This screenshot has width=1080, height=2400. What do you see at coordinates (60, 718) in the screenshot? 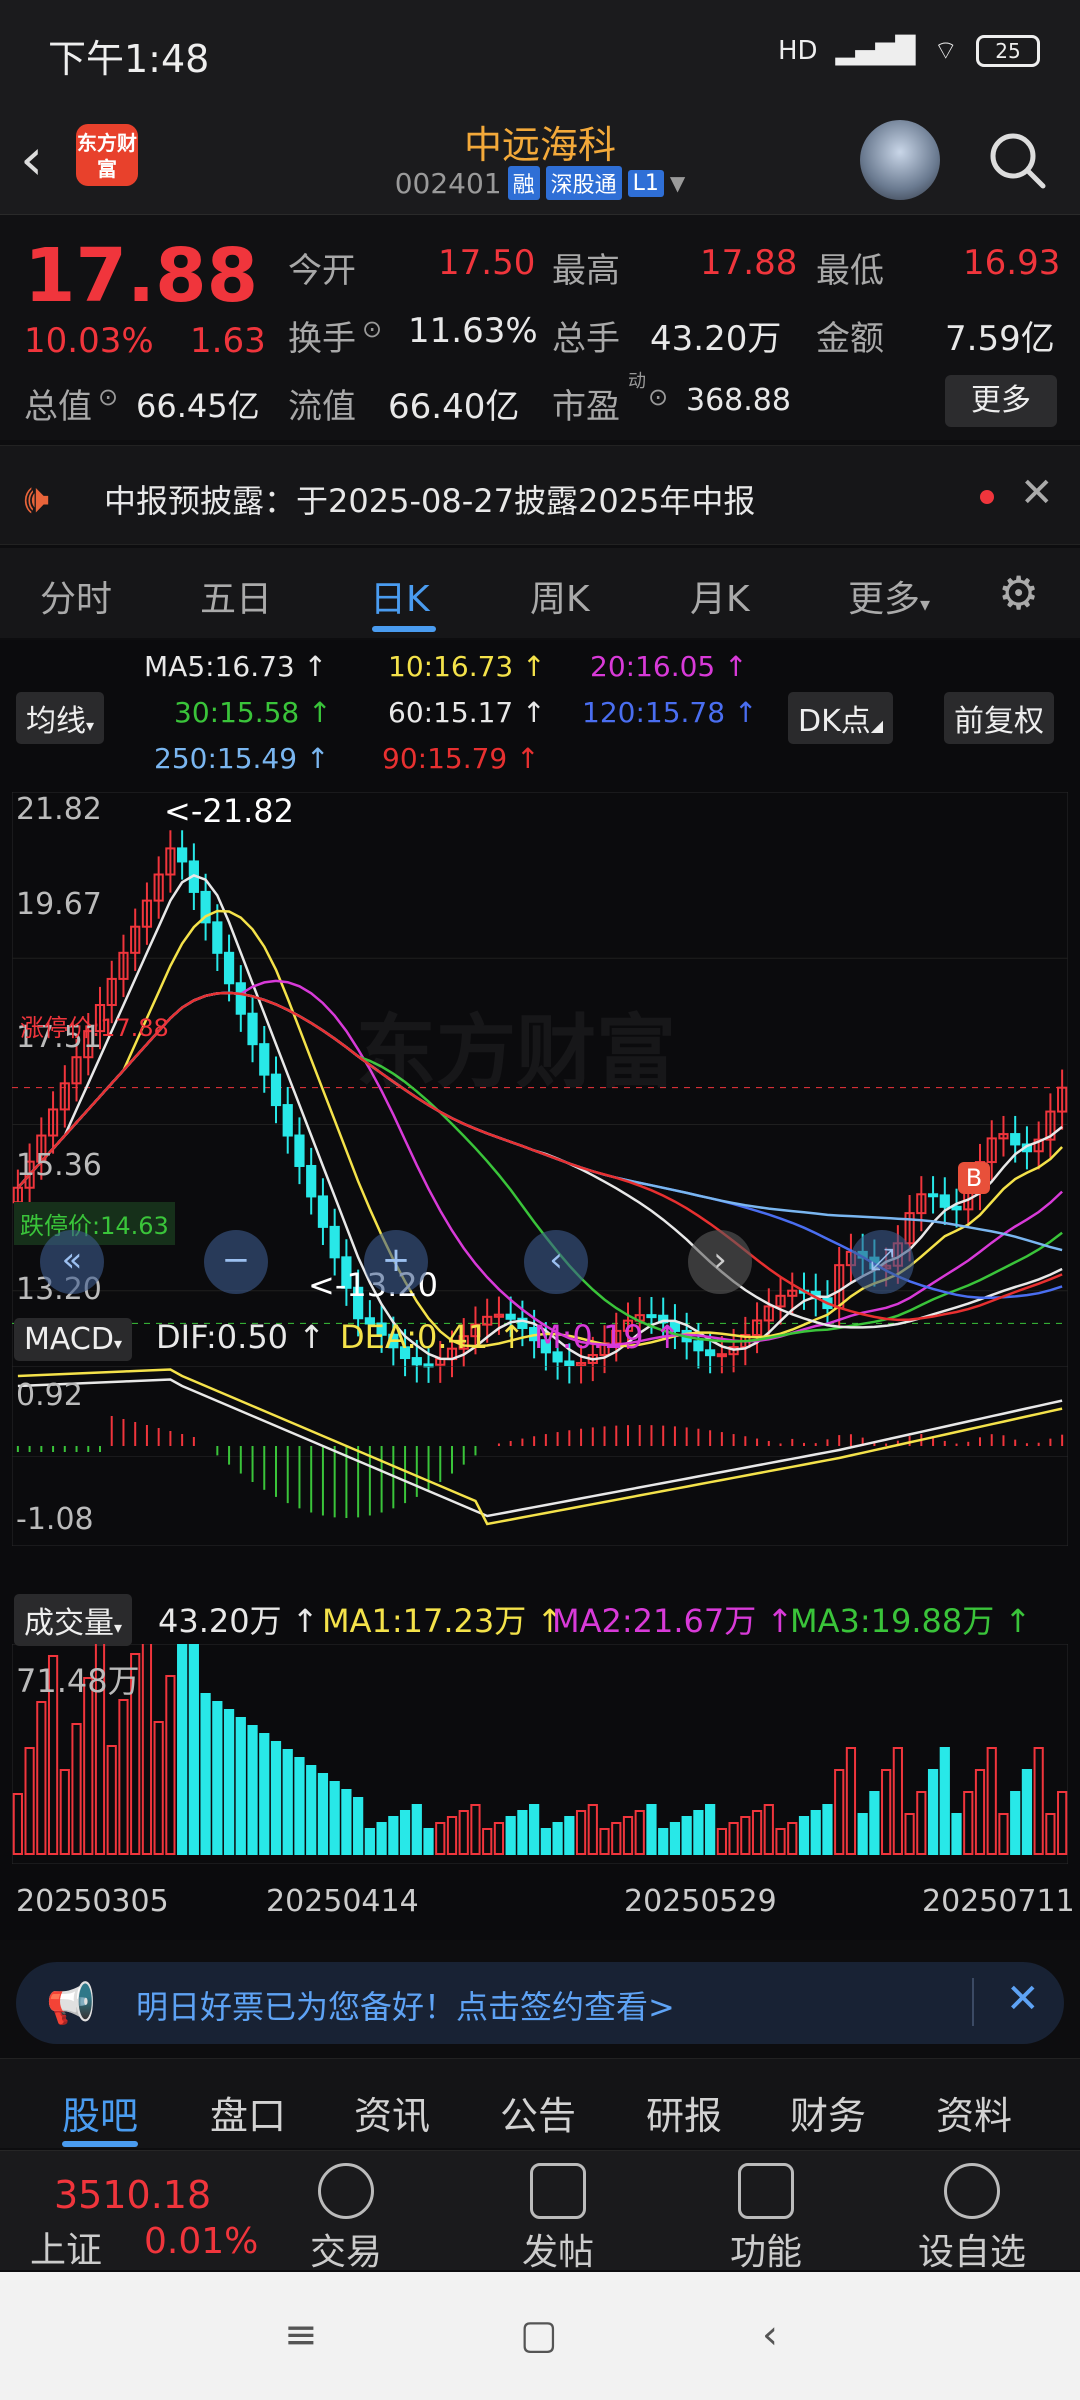
I see `ma-type-dropdown: 均线▾` at bounding box center [60, 718].